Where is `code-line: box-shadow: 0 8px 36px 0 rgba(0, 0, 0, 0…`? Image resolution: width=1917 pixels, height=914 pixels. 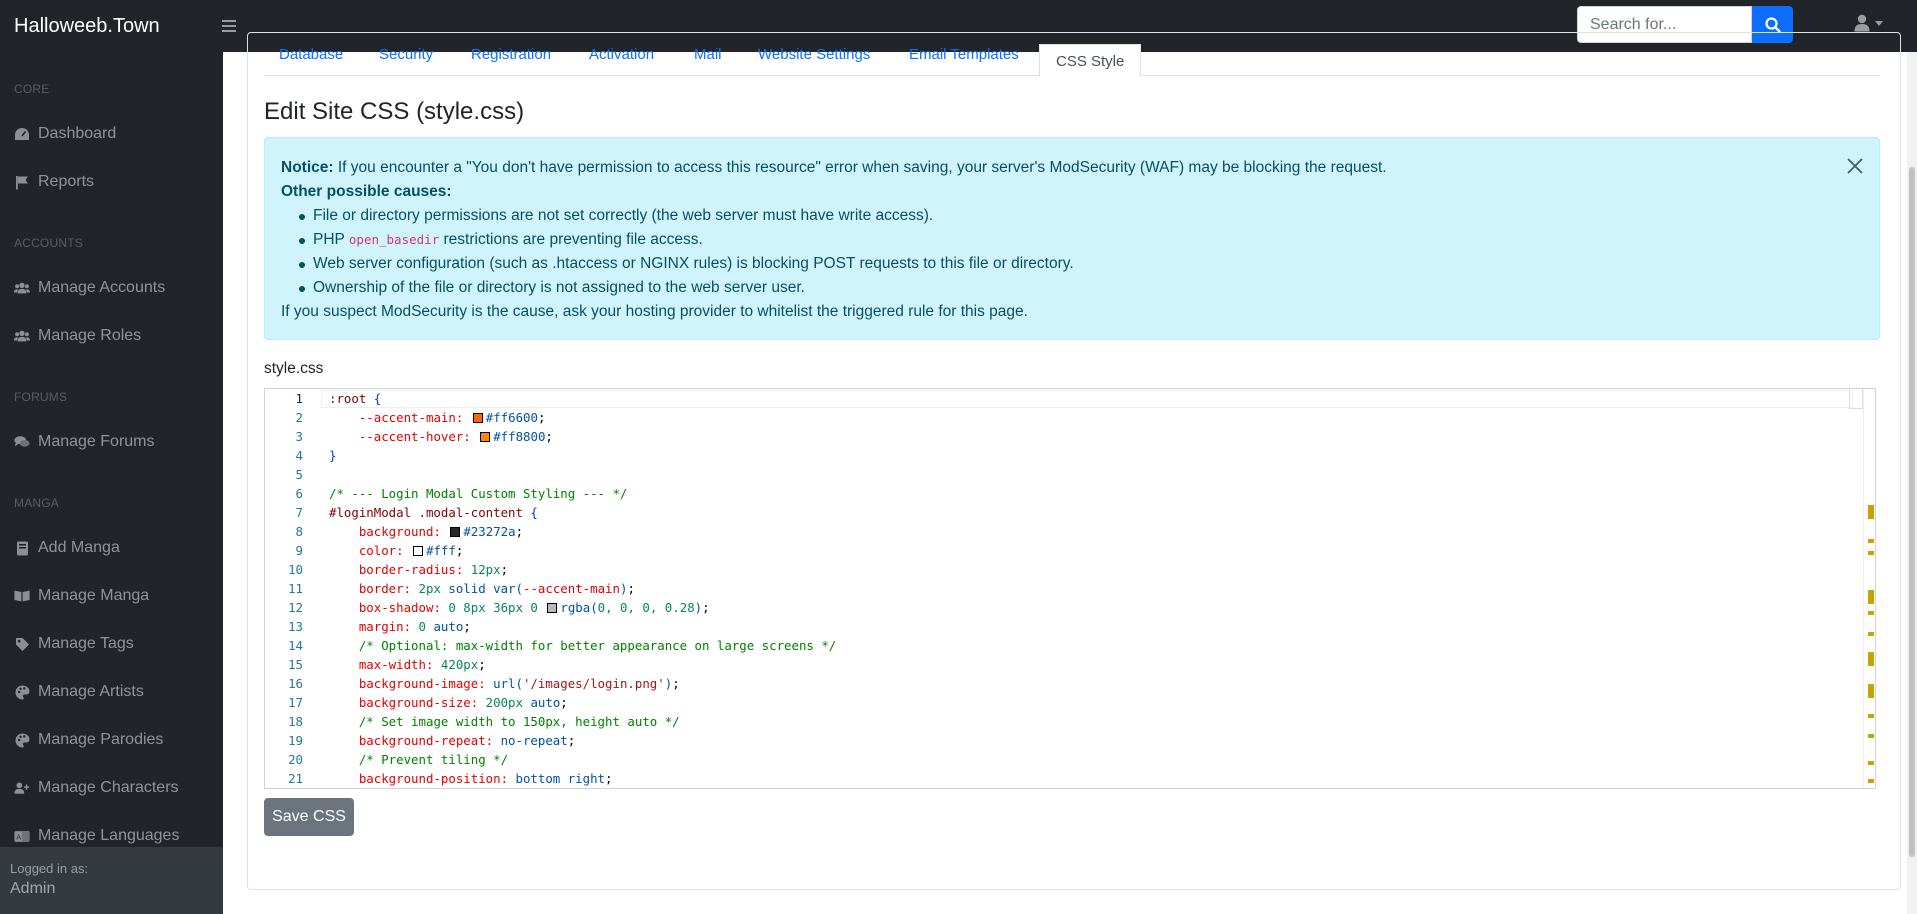 code-line: box-shadow: 0 8px 36px 0 rgba(0, 0, 0, 0… is located at coordinates (519, 607).